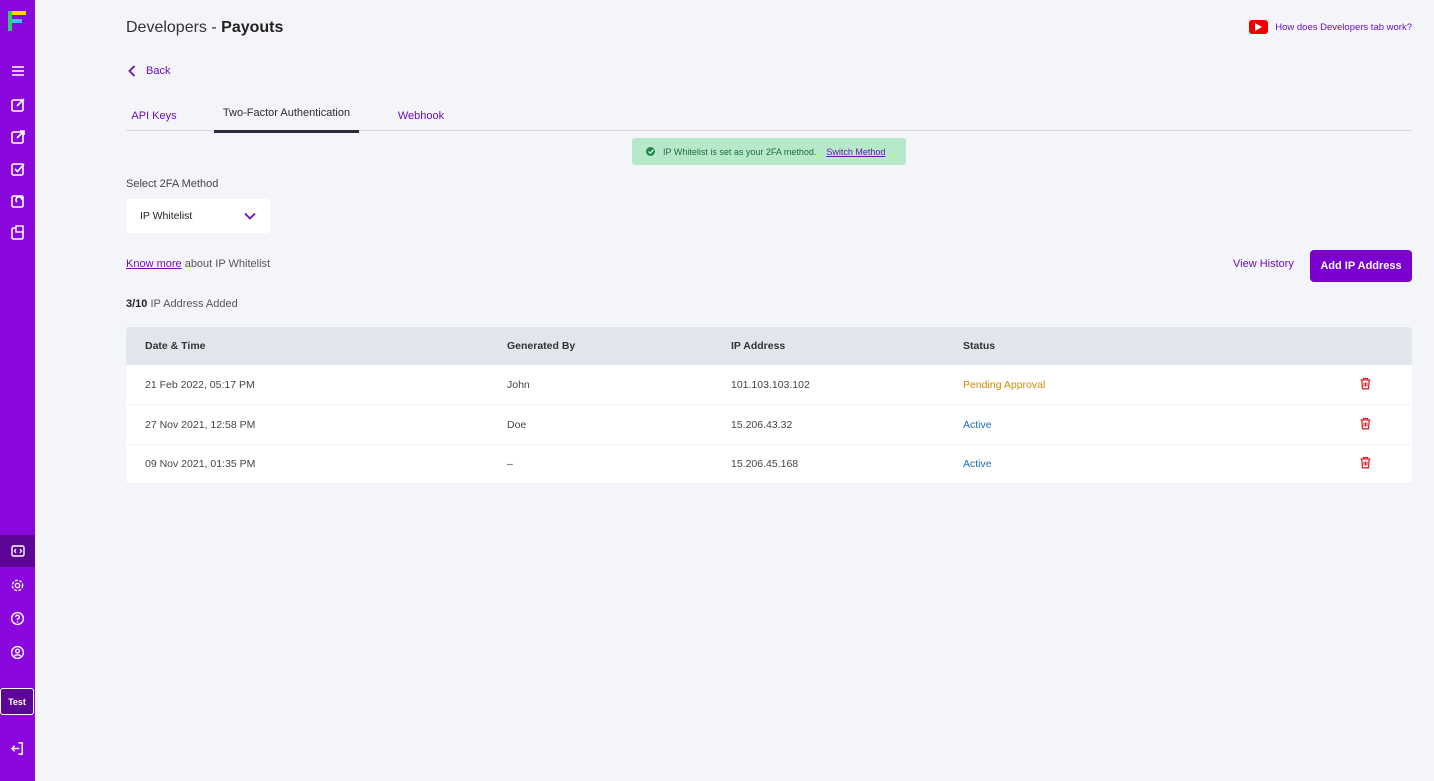 This screenshot has height=781, width=1434. I want to click on tab-webhook: Webhook, so click(421, 115).